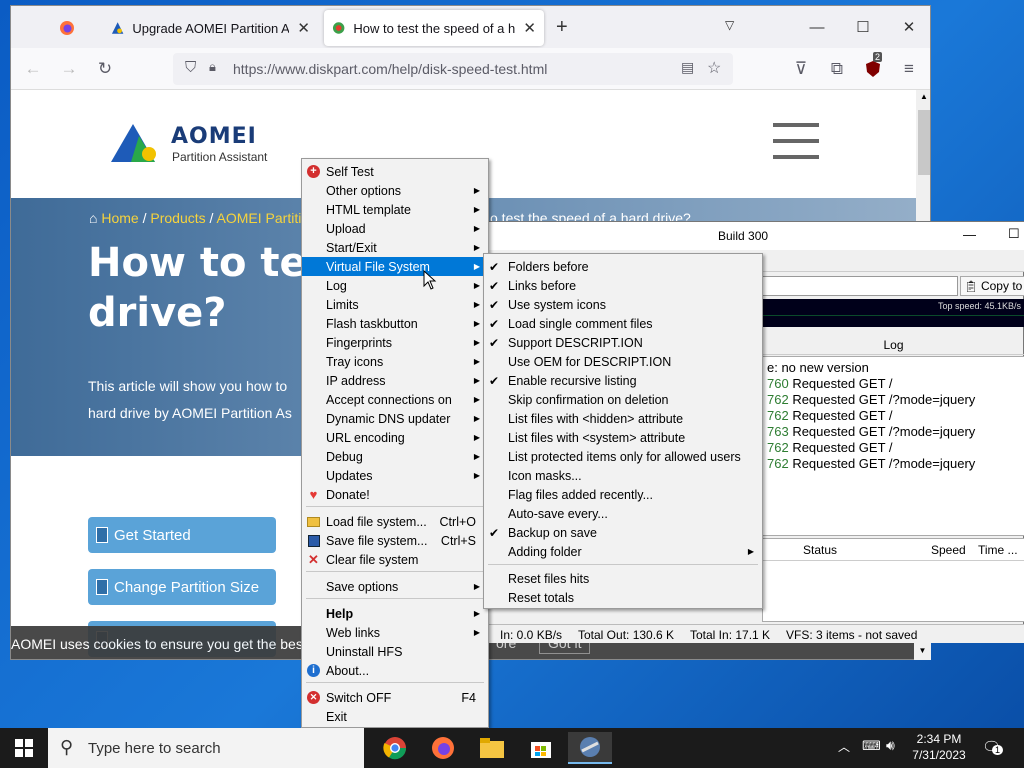 This screenshot has width=1024, height=768. What do you see at coordinates (212, 67) in the screenshot?
I see `lock-icon: 🔒︎` at bounding box center [212, 67].